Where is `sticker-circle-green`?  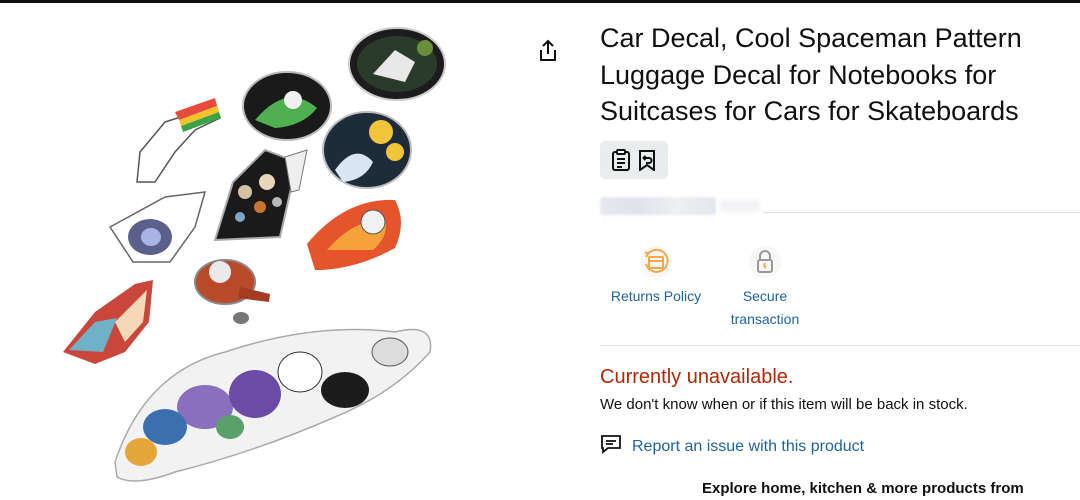 sticker-circle-green is located at coordinates (287, 106).